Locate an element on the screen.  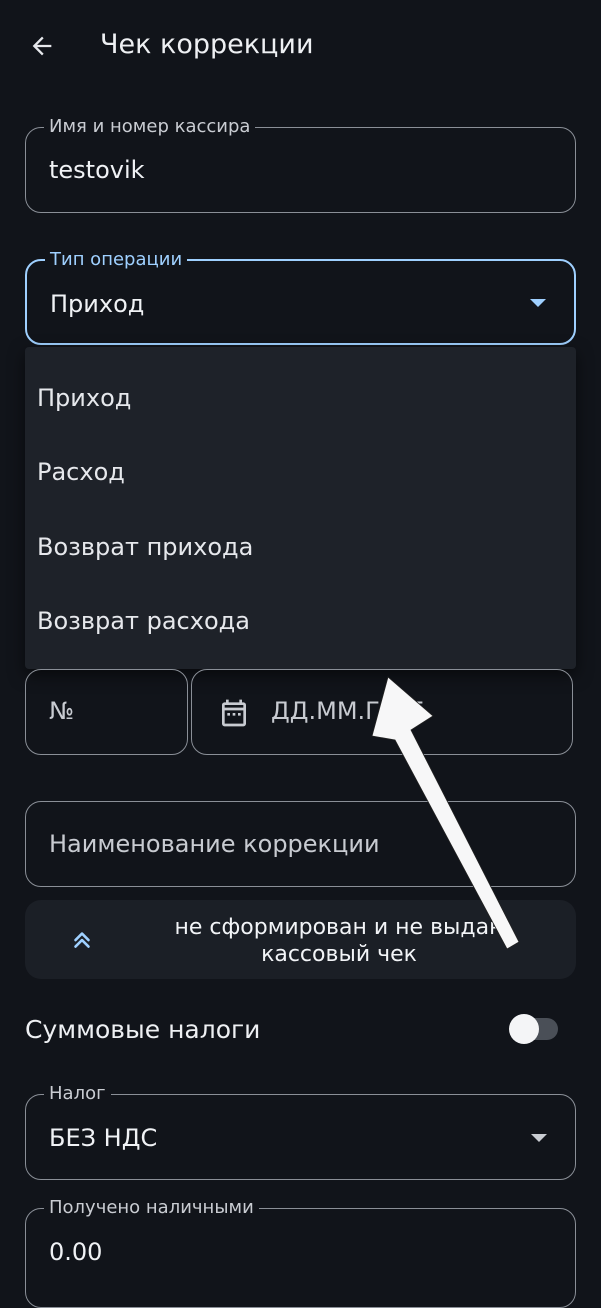
document-number-placeholder: № is located at coordinates (61, 711).